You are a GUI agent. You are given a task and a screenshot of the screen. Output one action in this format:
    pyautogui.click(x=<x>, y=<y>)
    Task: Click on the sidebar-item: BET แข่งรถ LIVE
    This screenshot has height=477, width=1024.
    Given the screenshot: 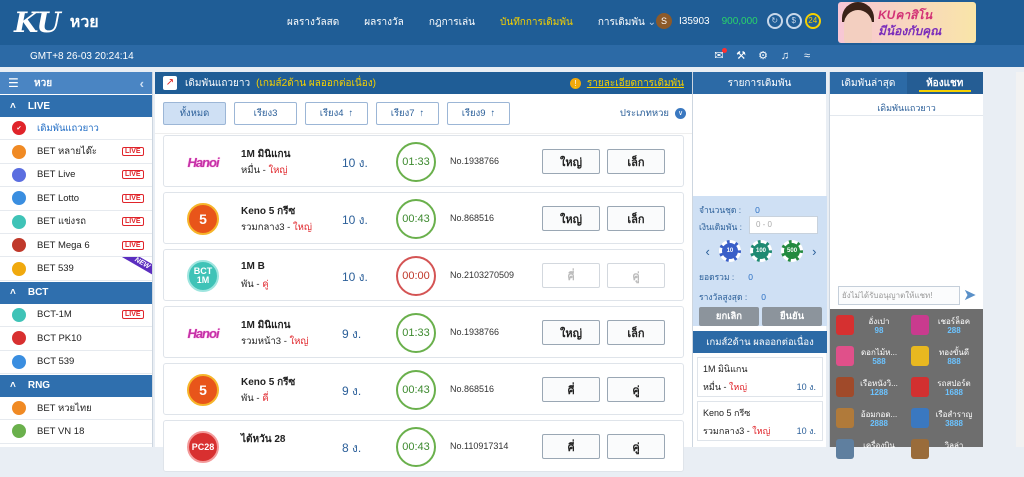 What is the action you would take?
    pyautogui.click(x=76, y=222)
    